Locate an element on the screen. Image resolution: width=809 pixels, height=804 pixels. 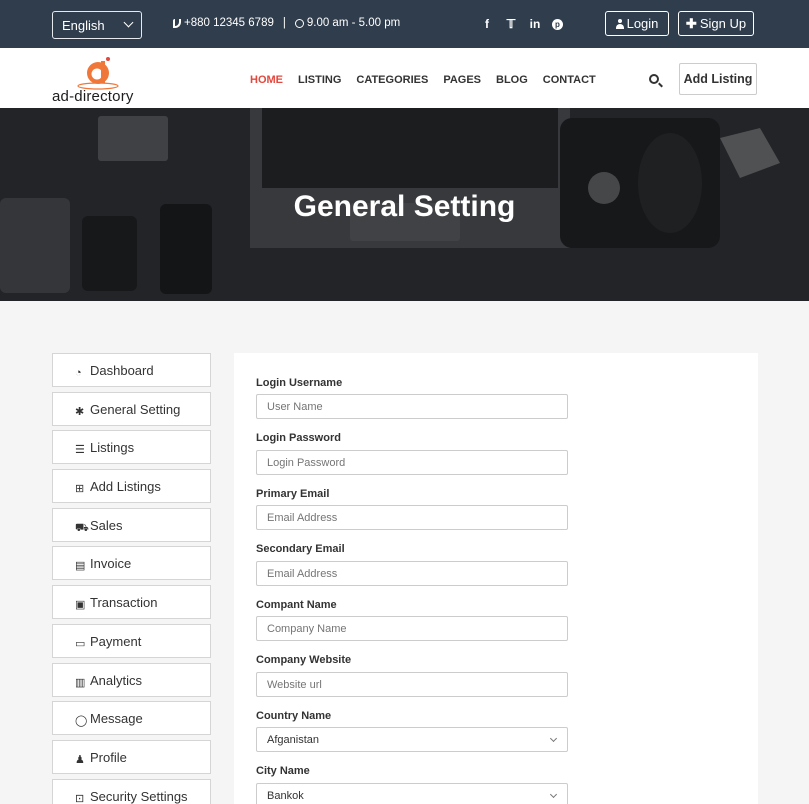
nav-item-home: HOME is located at coordinates (266, 80).